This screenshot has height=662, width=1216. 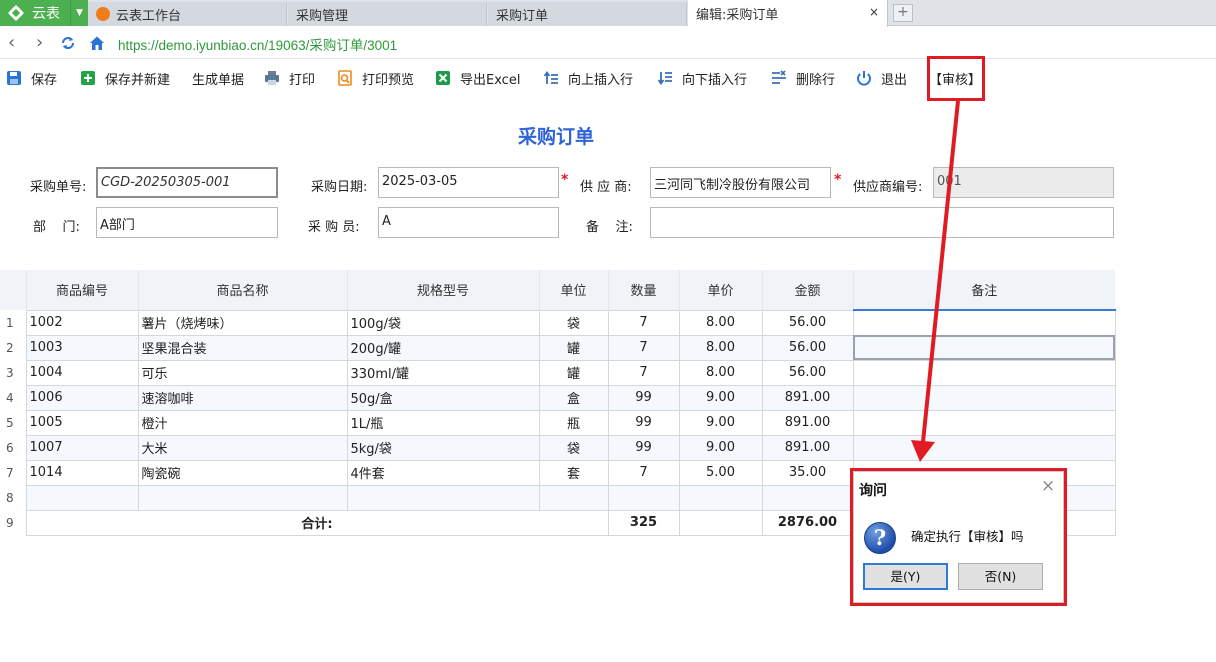 I want to click on column-header-name: 商品名称, so click(x=242, y=290).